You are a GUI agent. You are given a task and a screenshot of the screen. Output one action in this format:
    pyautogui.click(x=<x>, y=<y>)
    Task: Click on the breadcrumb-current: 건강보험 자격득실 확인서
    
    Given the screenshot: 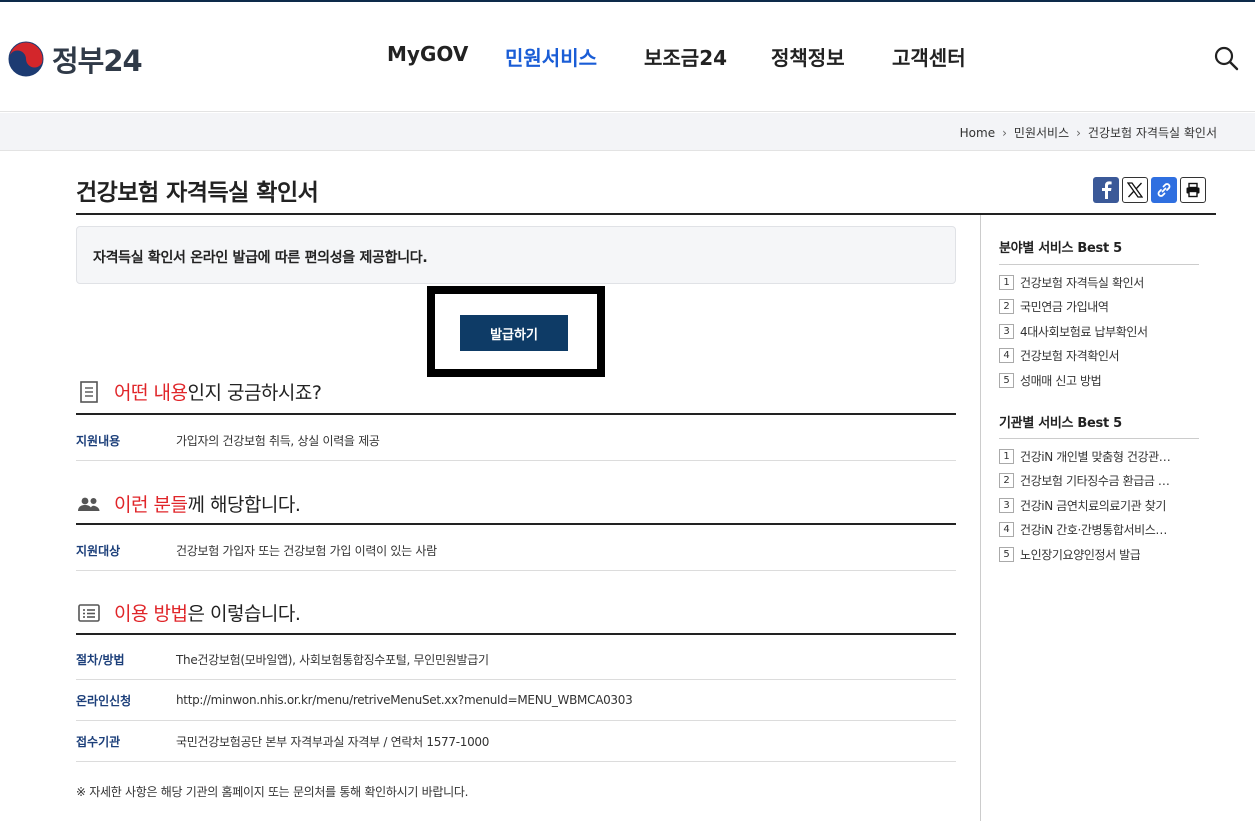 What is the action you would take?
    pyautogui.click(x=1152, y=133)
    